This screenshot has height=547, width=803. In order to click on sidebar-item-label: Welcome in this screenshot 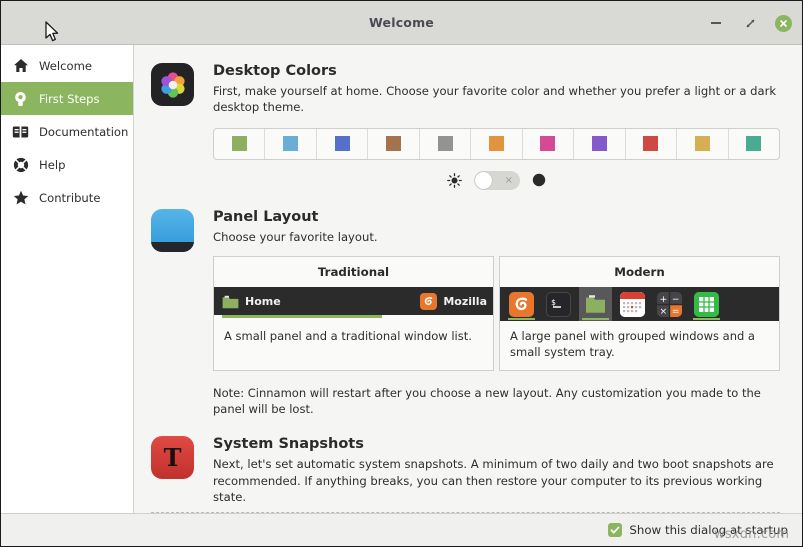, I will do `click(66, 65)`.